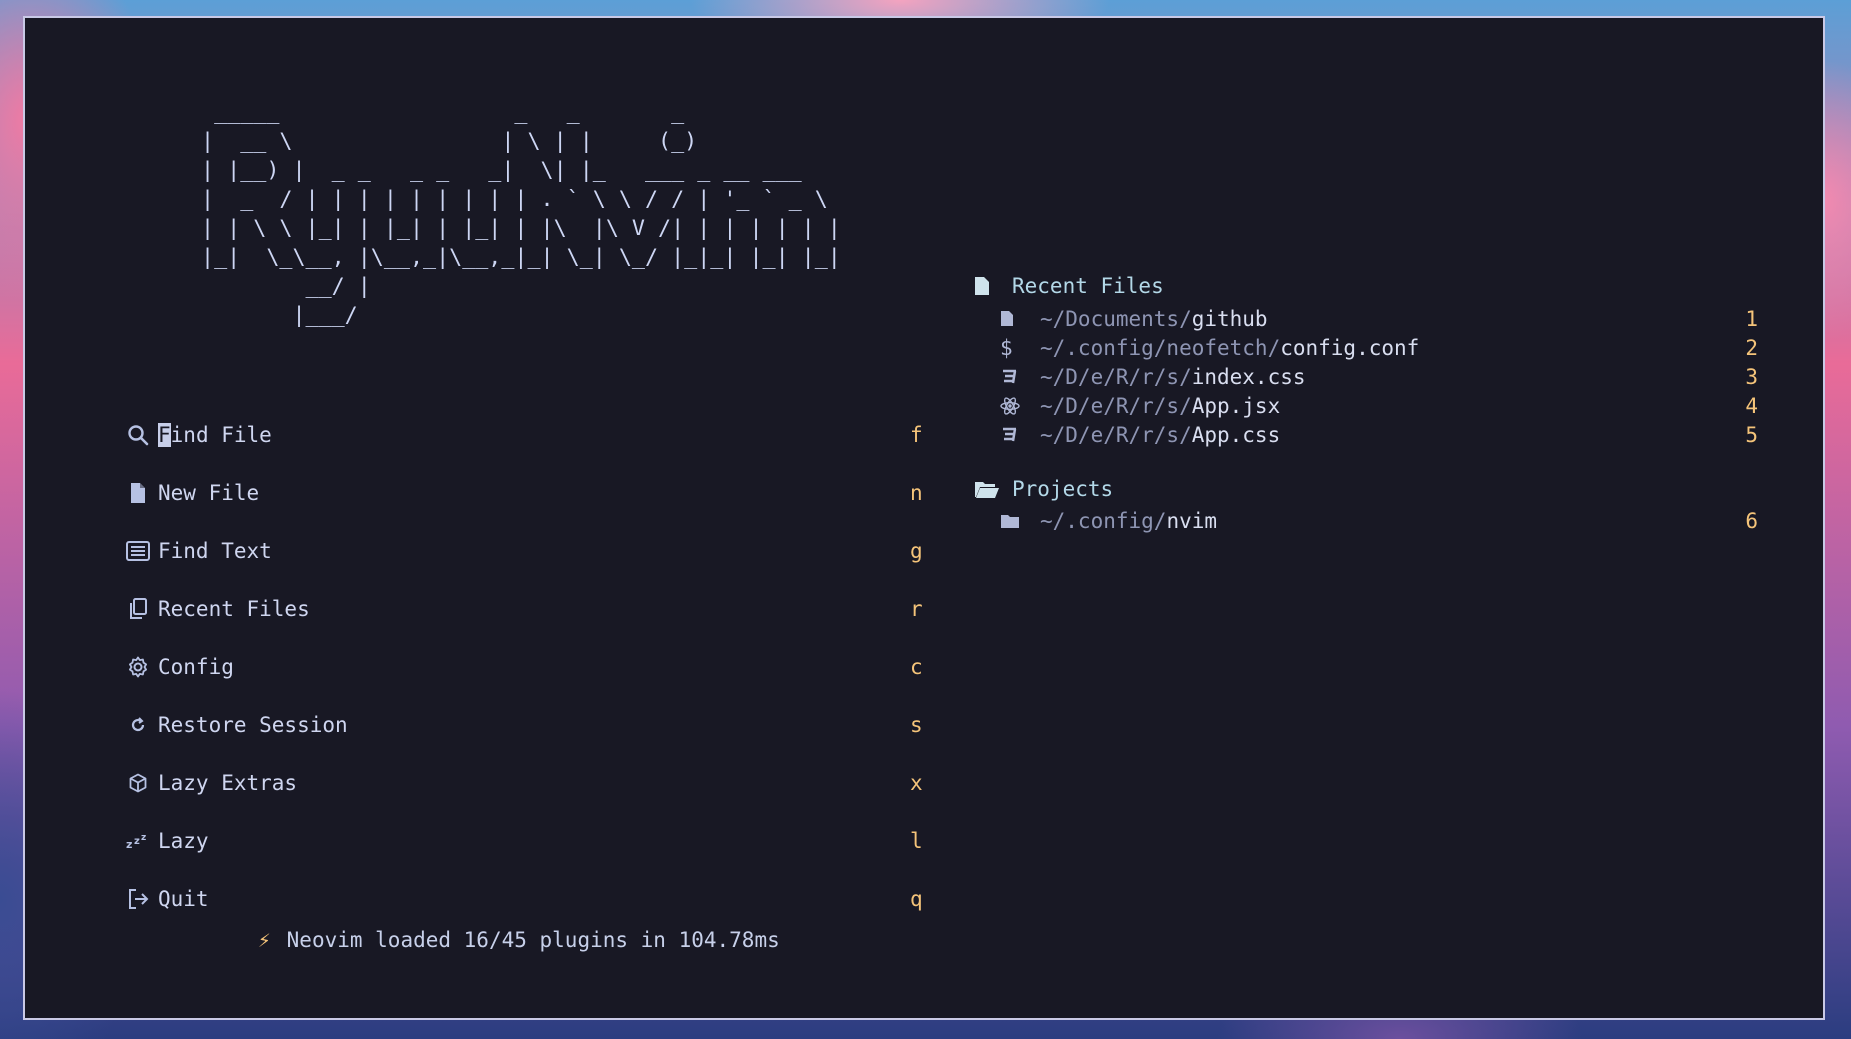 The height and width of the screenshot is (1039, 1851). Describe the element at coordinates (916, 493) in the screenshot. I see `menu-key: n` at that location.